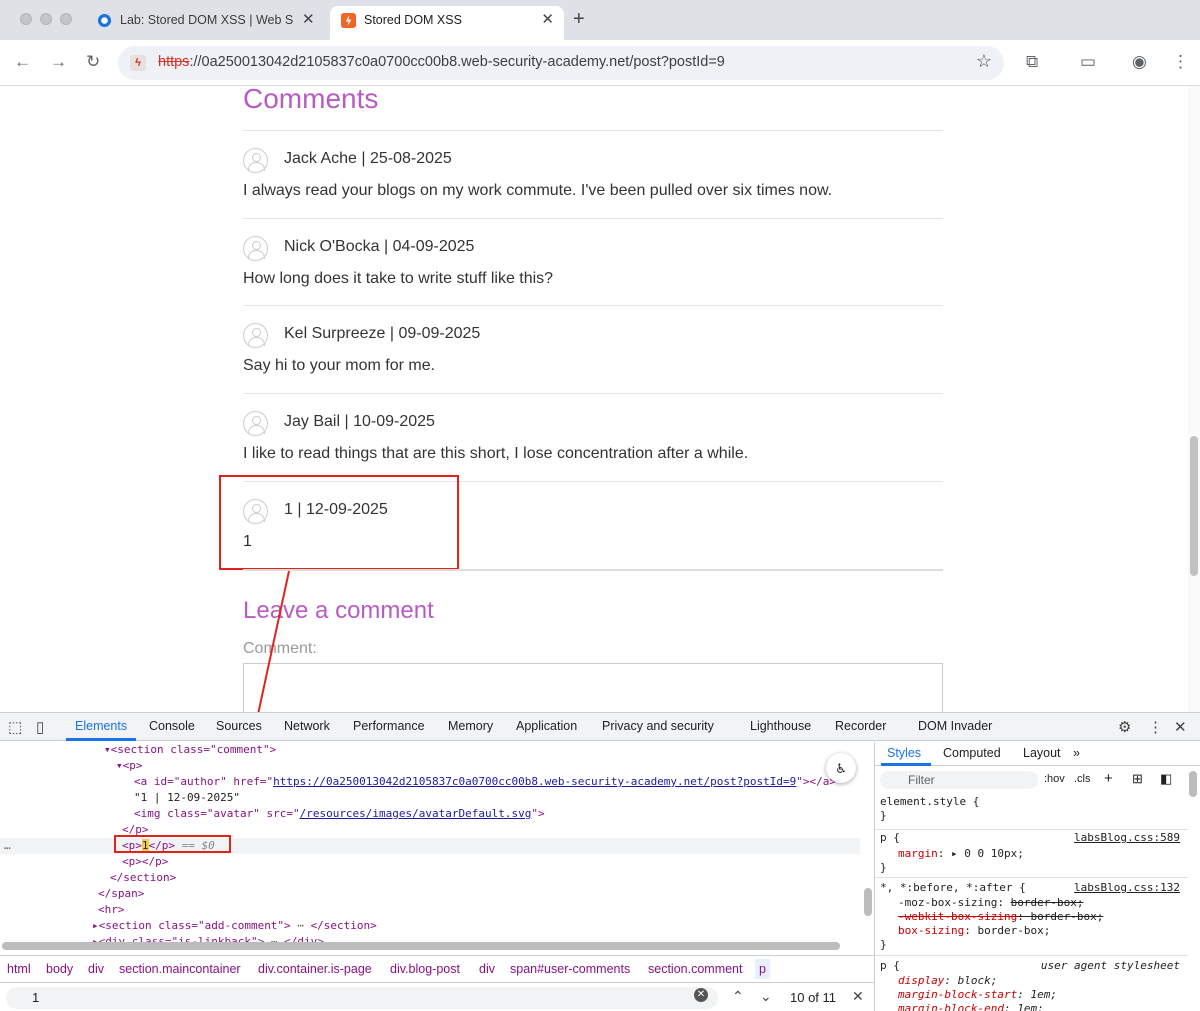  I want to click on forward-arrow-icon: →, so click(58, 62).